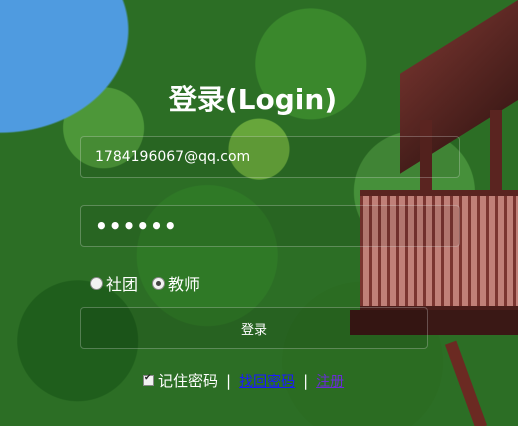 The width and height of the screenshot is (518, 426). I want to click on radio-club: 社团, so click(114, 283).